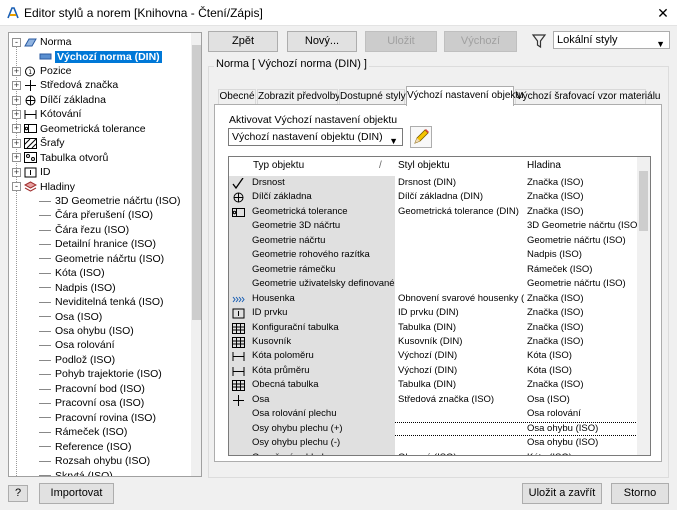  Describe the element at coordinates (433, 270) in the screenshot. I see `grid-row: Geometrie rámečku Rámeček (ISO)` at that location.